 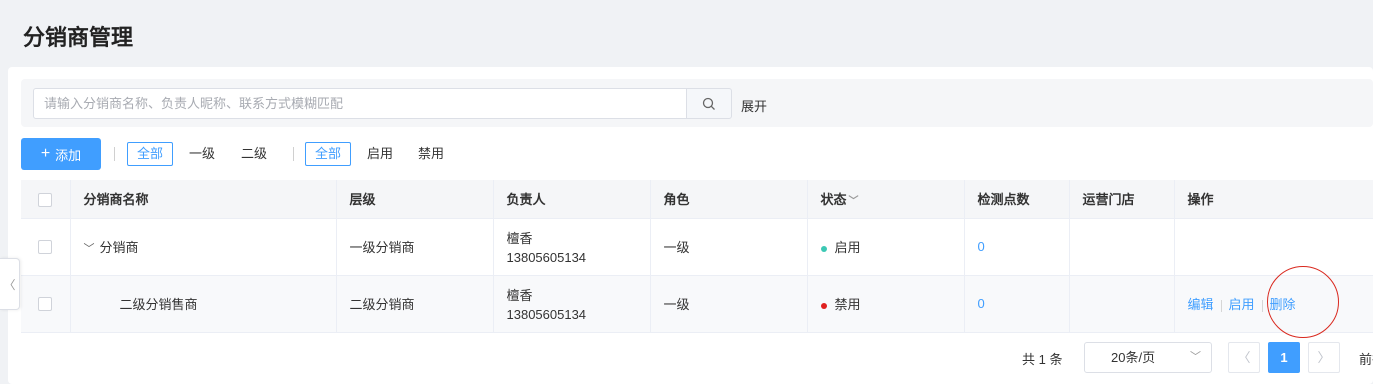 I want to click on page-size-value: 20条/页, so click(x=1133, y=357).